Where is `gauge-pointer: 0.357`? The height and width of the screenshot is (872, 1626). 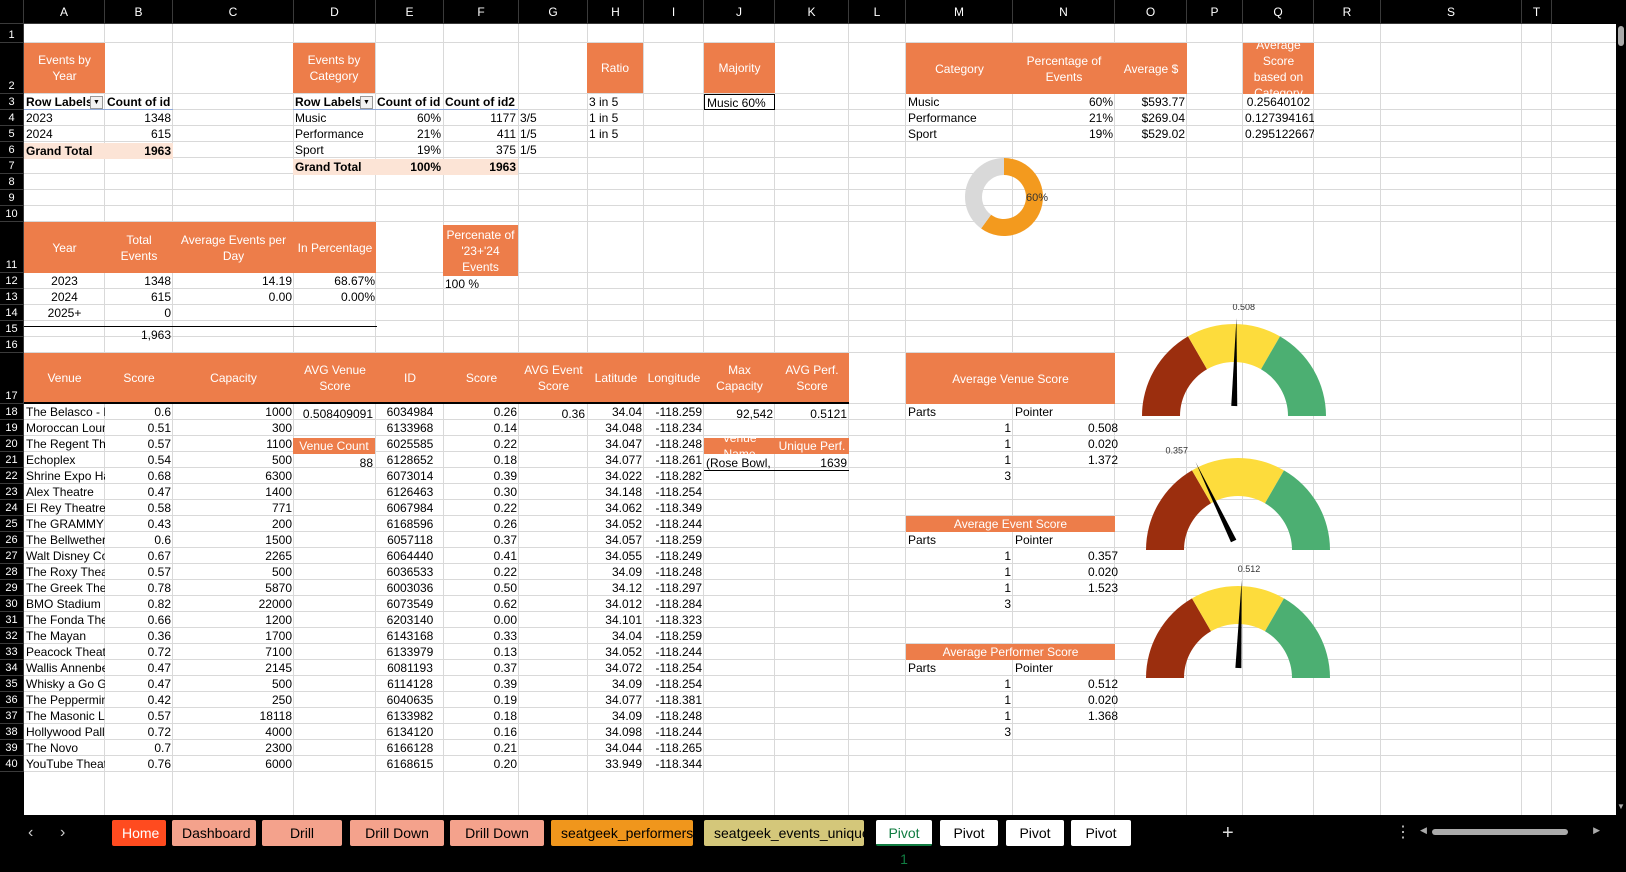 gauge-pointer: 0.357 is located at coordinates (1102, 556).